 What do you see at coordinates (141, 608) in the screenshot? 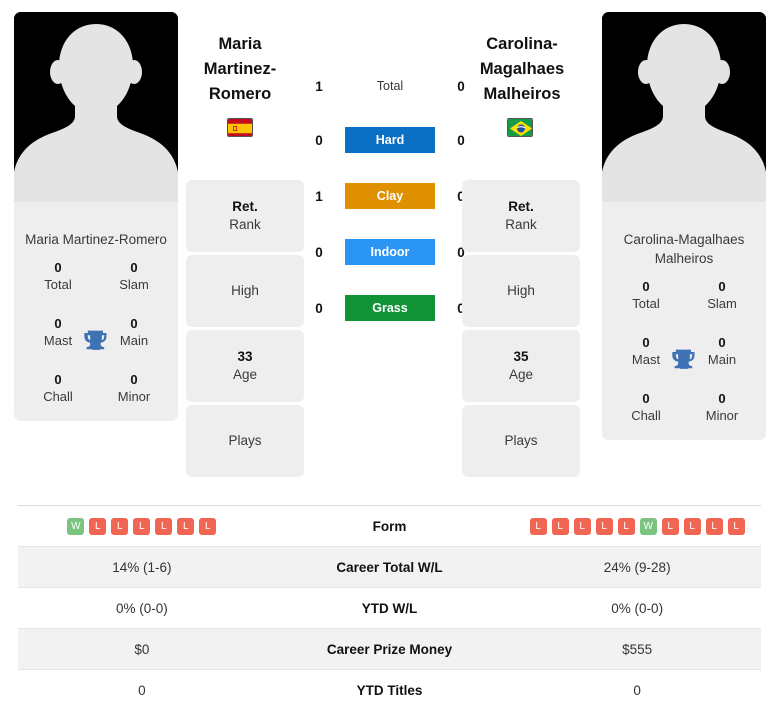
I see `table-cell-left: 0% (0-0)` at bounding box center [141, 608].